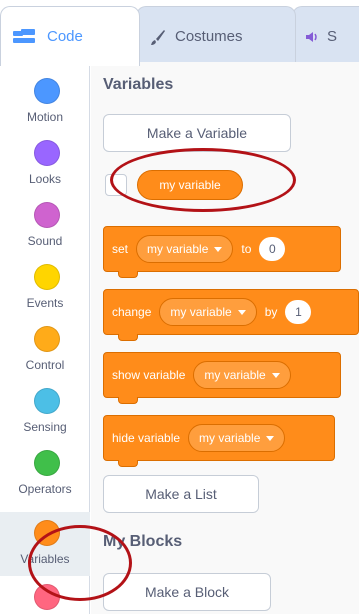 Image resolution: width=359 pixels, height=614 pixels. What do you see at coordinates (312, 37) in the screenshot?
I see `speaker-icon` at bounding box center [312, 37].